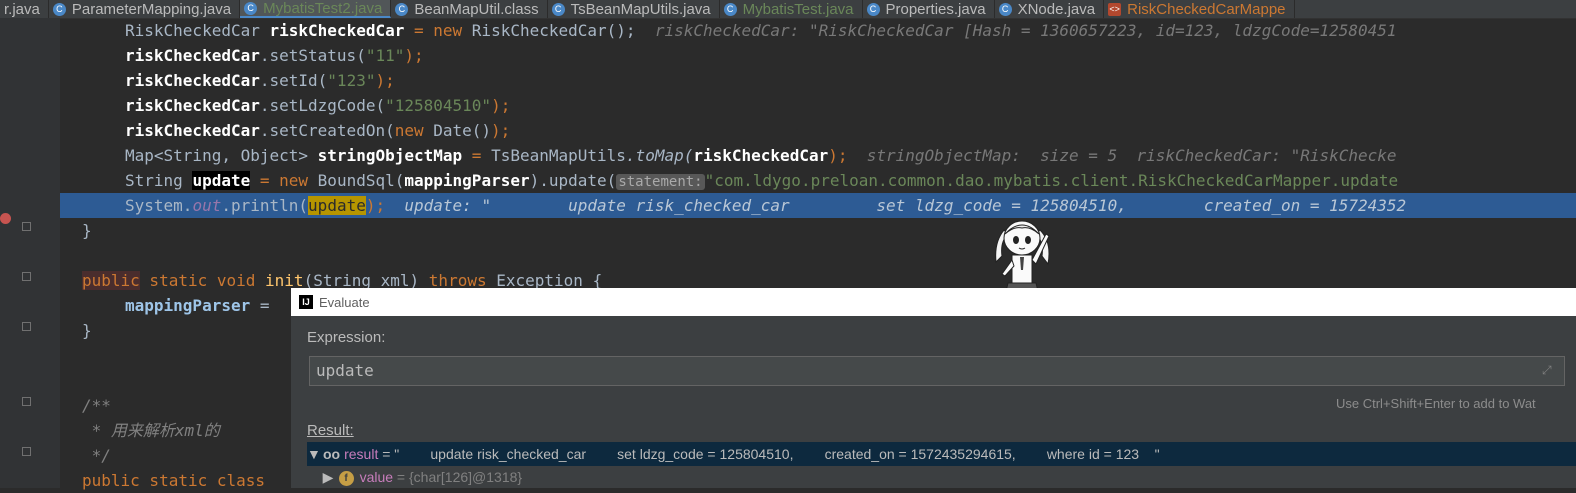 The image size is (1576, 493). I want to click on token: /**, so click(96, 405).